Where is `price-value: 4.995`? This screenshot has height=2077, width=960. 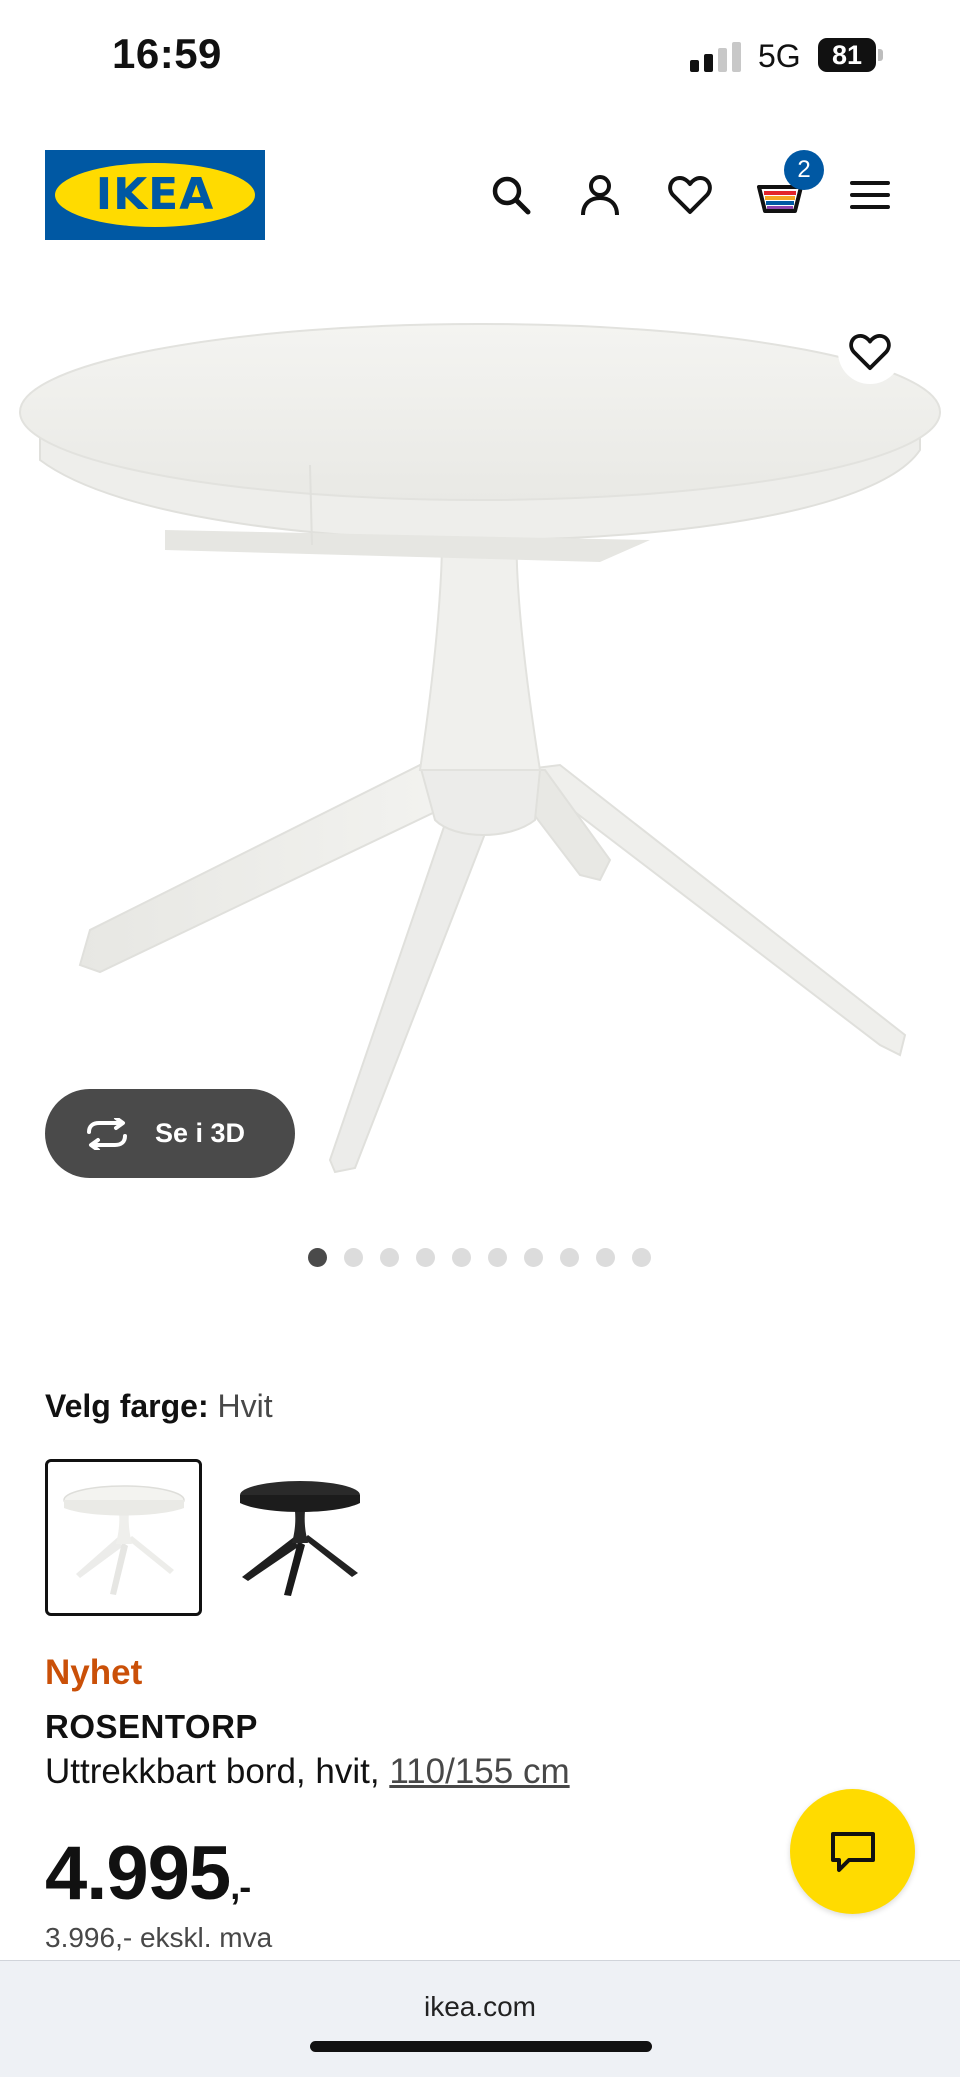
price-value: 4.995 is located at coordinates (138, 1873).